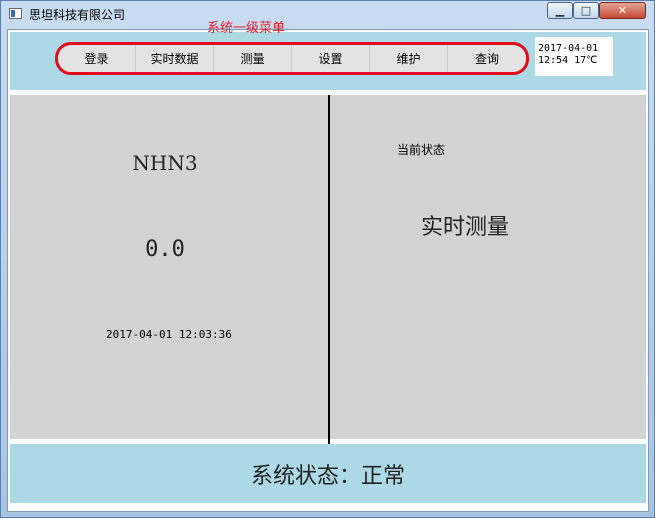  Describe the element at coordinates (169, 334) in the screenshot. I see `reading-timestamp: 2017-04-01 12:03:36` at that location.